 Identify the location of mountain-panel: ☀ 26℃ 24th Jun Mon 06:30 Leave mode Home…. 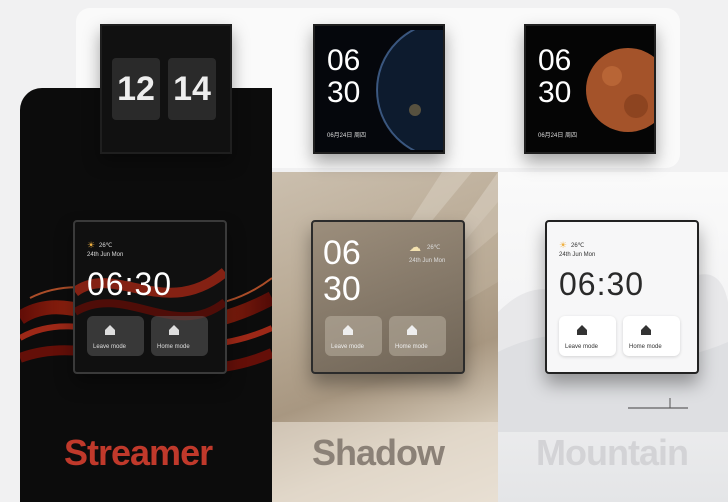
(622, 297).